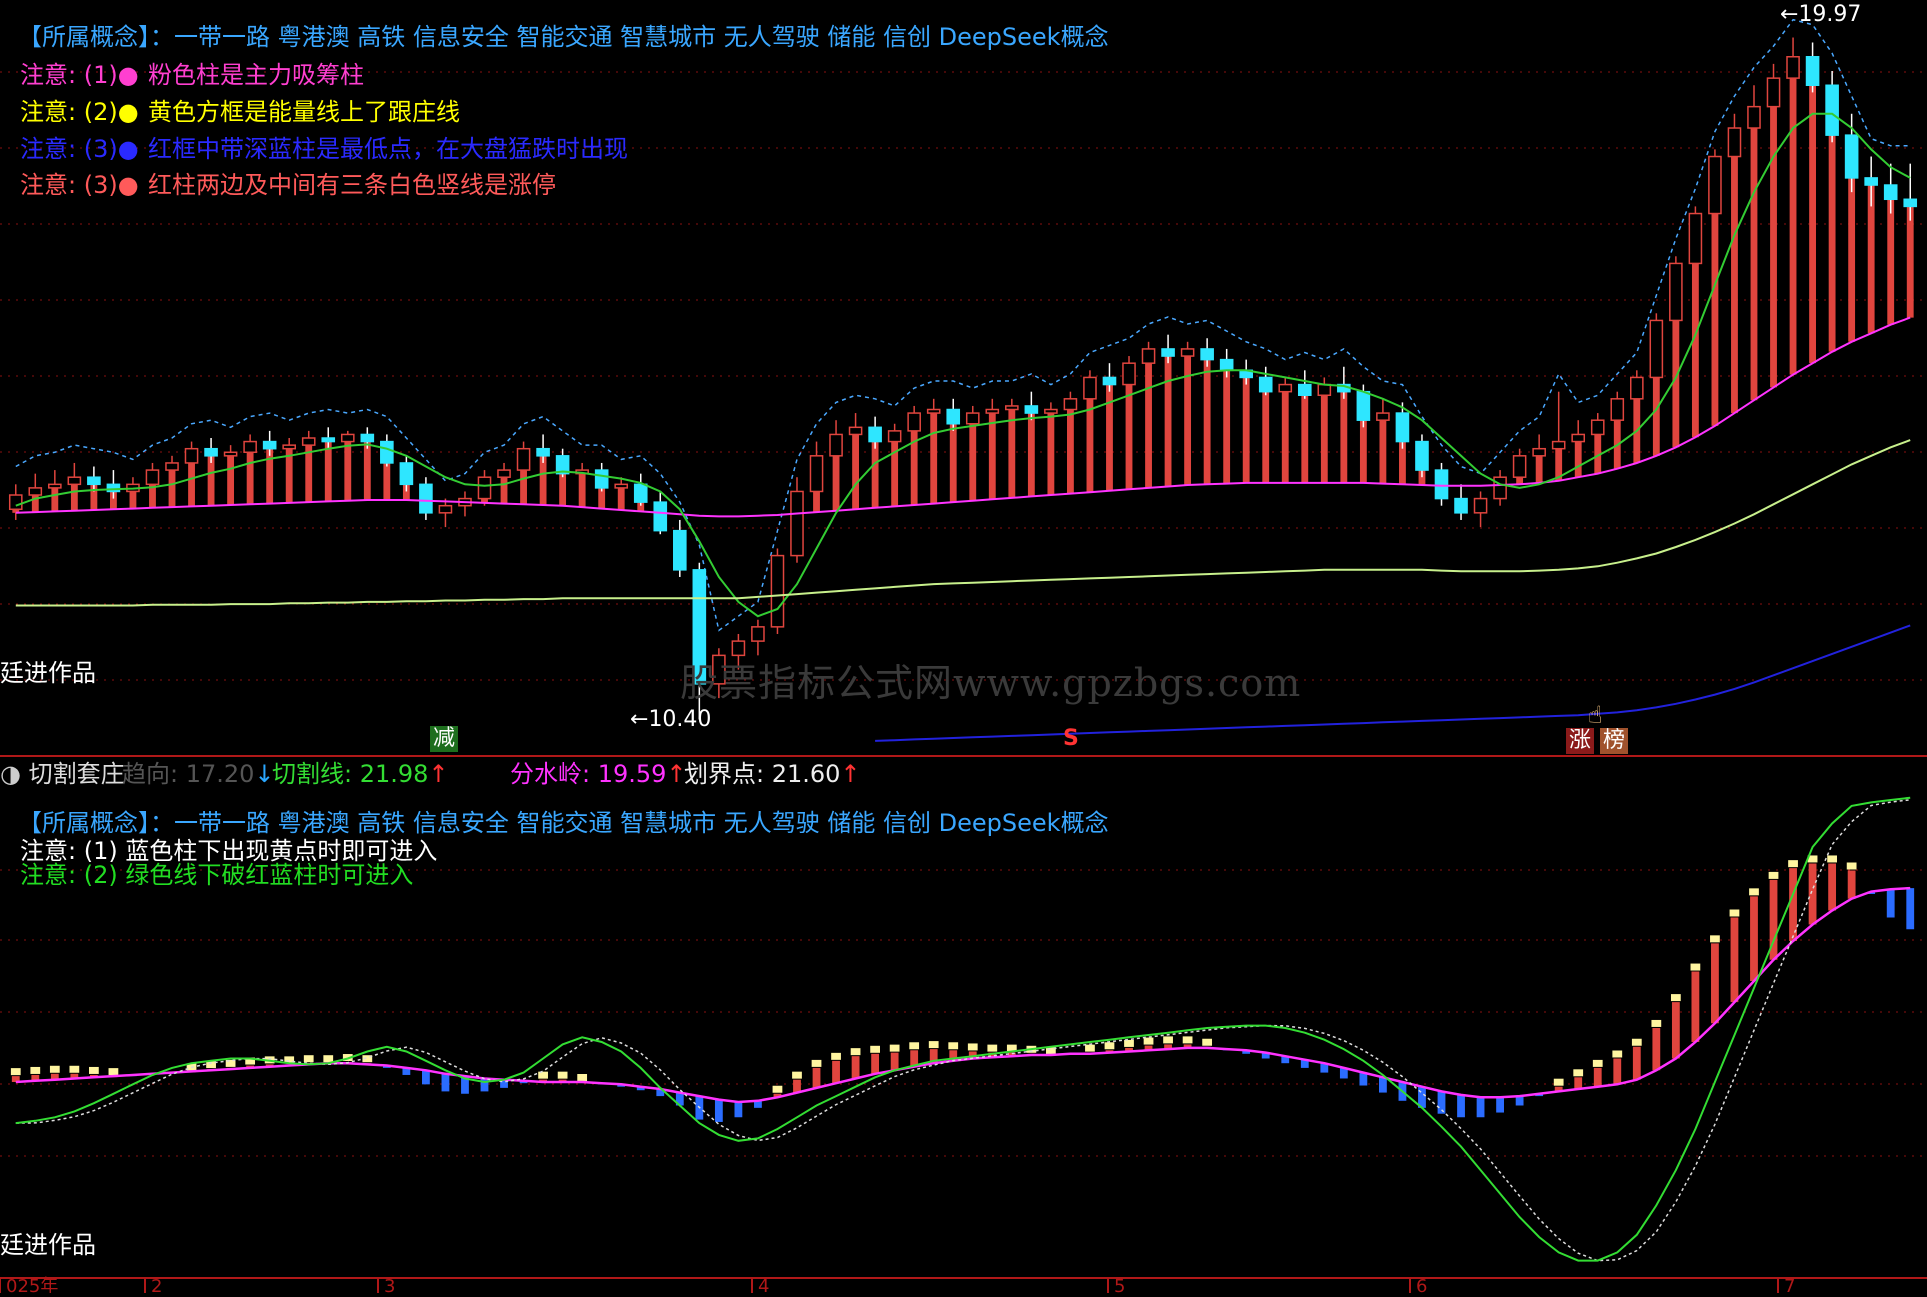 This screenshot has height=1297, width=1927. I want to click on boundary-value: 划界点: 21.60↑, so click(772, 774).